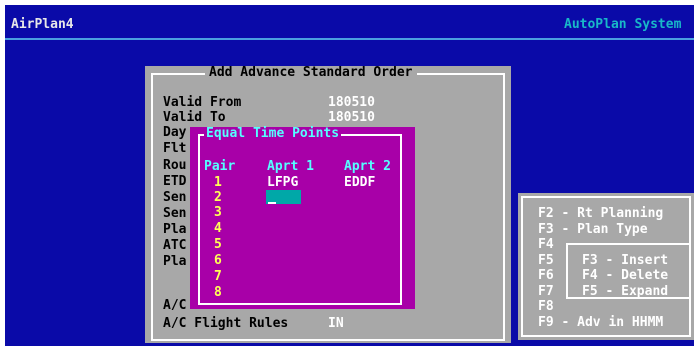  Describe the element at coordinates (546, 261) in the screenshot. I see `f5-key: F5` at that location.